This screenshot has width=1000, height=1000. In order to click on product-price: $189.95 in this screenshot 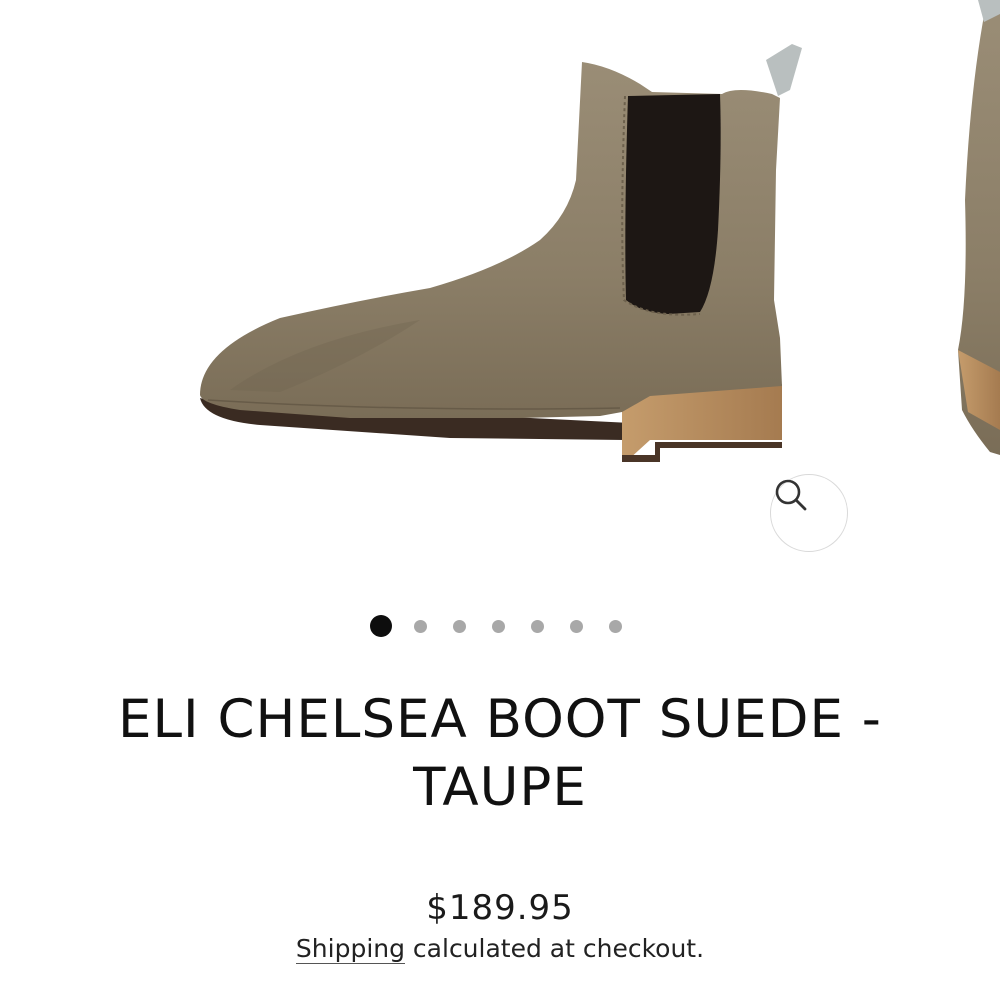, I will do `click(500, 908)`.